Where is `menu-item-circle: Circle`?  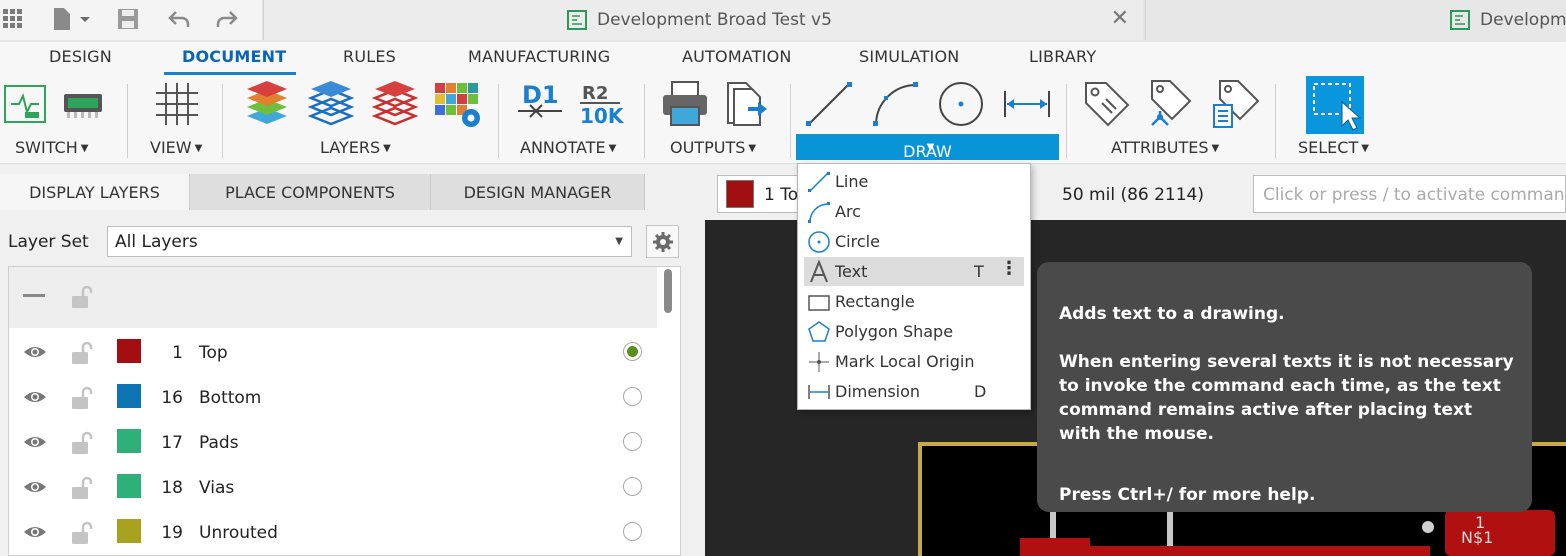
menu-item-circle: Circle is located at coordinates (914, 241).